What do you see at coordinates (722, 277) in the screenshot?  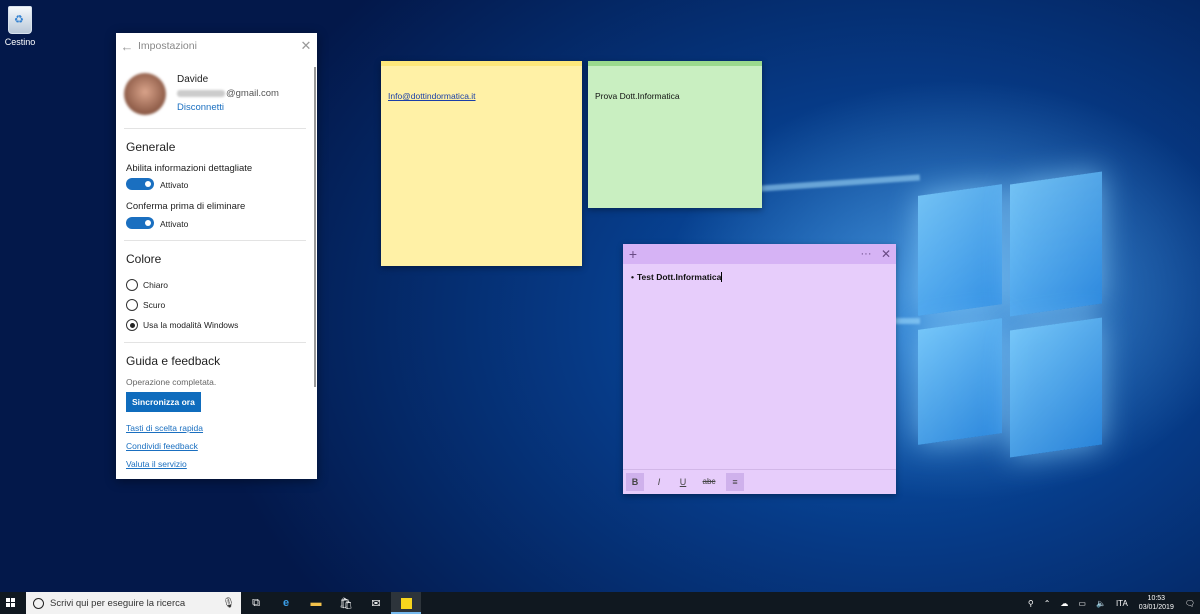 I see `text-cursor` at bounding box center [722, 277].